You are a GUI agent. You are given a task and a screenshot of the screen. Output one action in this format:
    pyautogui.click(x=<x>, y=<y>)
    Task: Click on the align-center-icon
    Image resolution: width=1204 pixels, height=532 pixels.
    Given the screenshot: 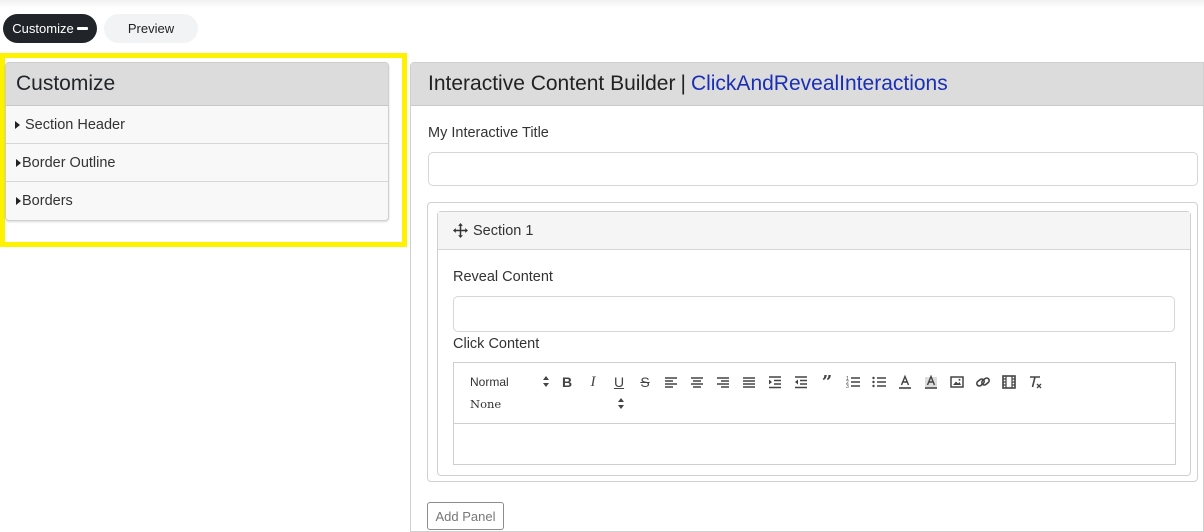 What is the action you would take?
    pyautogui.click(x=697, y=382)
    